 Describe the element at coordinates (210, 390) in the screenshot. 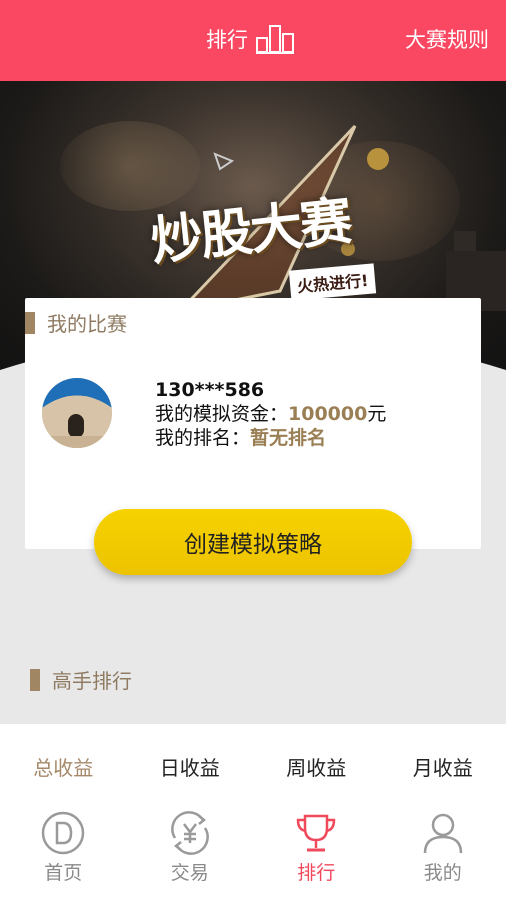

I see `user-phone: 130***586` at that location.